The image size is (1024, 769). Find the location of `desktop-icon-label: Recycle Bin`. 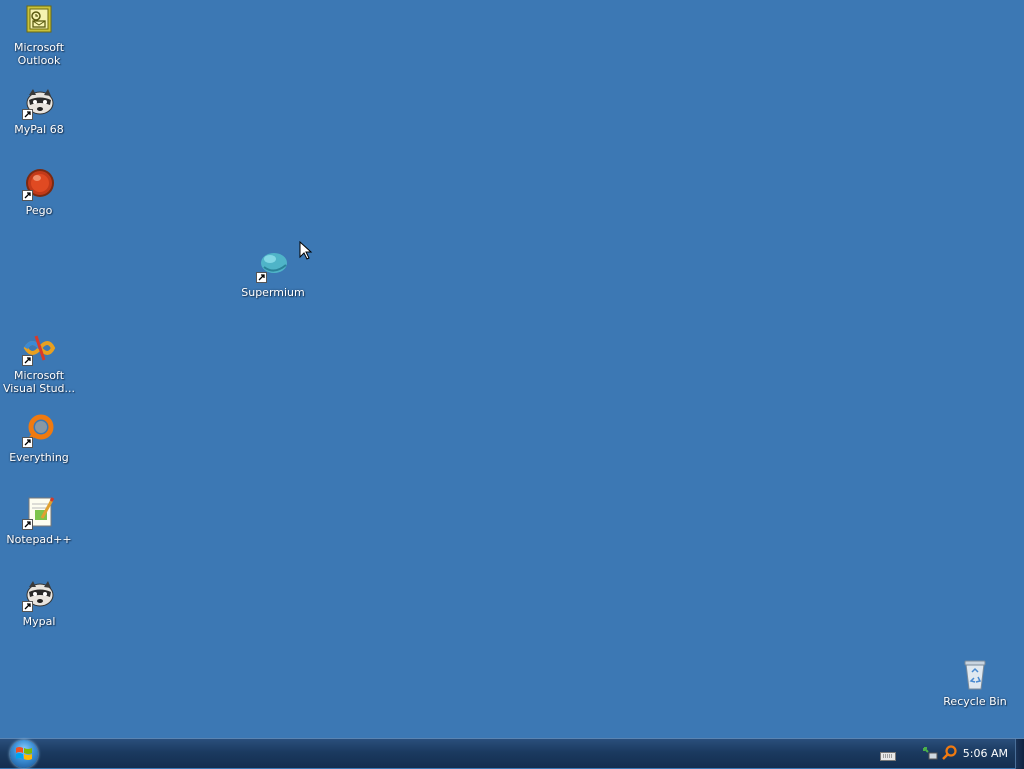

desktop-icon-label: Recycle Bin is located at coordinates (975, 701).